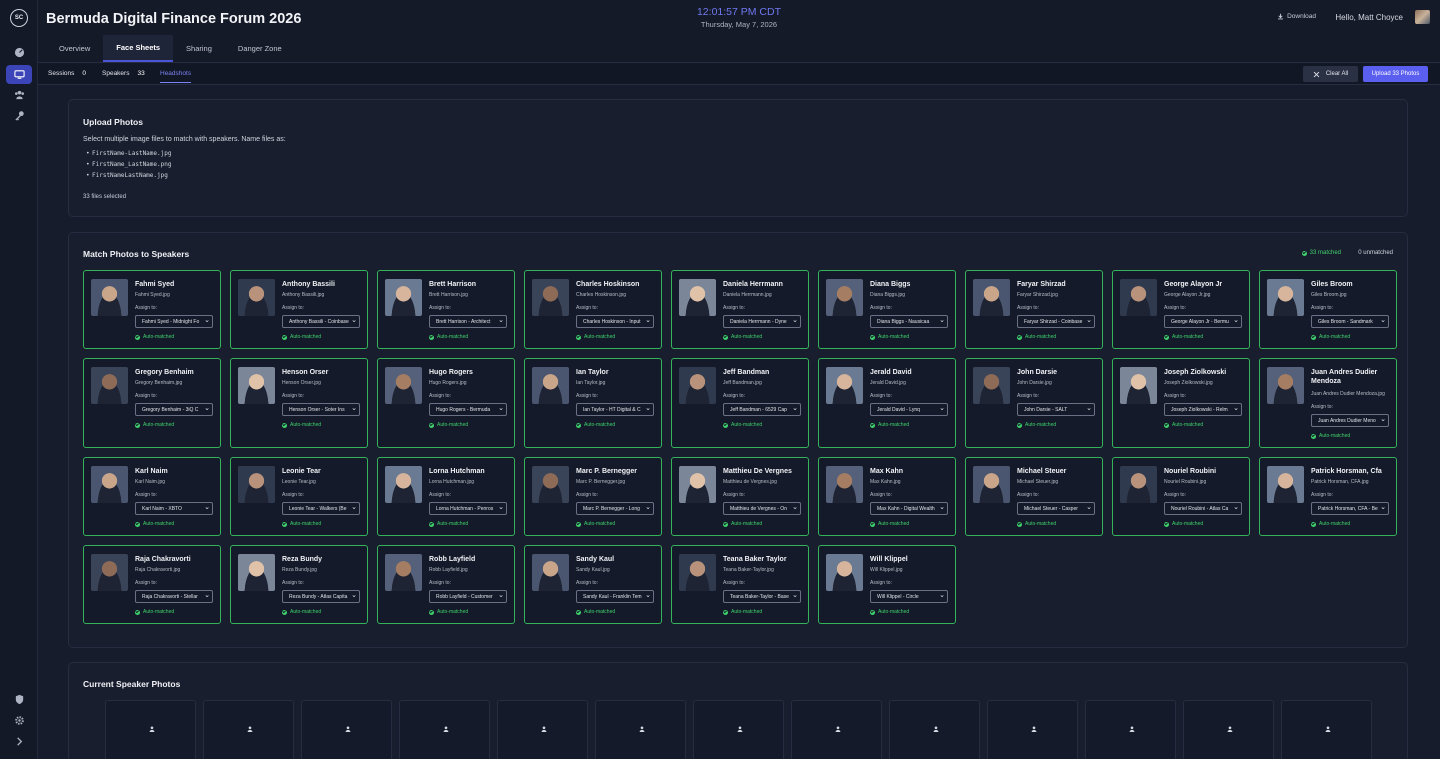  What do you see at coordinates (1337, 74) in the screenshot?
I see `clear-all-label: Clear All` at bounding box center [1337, 74].